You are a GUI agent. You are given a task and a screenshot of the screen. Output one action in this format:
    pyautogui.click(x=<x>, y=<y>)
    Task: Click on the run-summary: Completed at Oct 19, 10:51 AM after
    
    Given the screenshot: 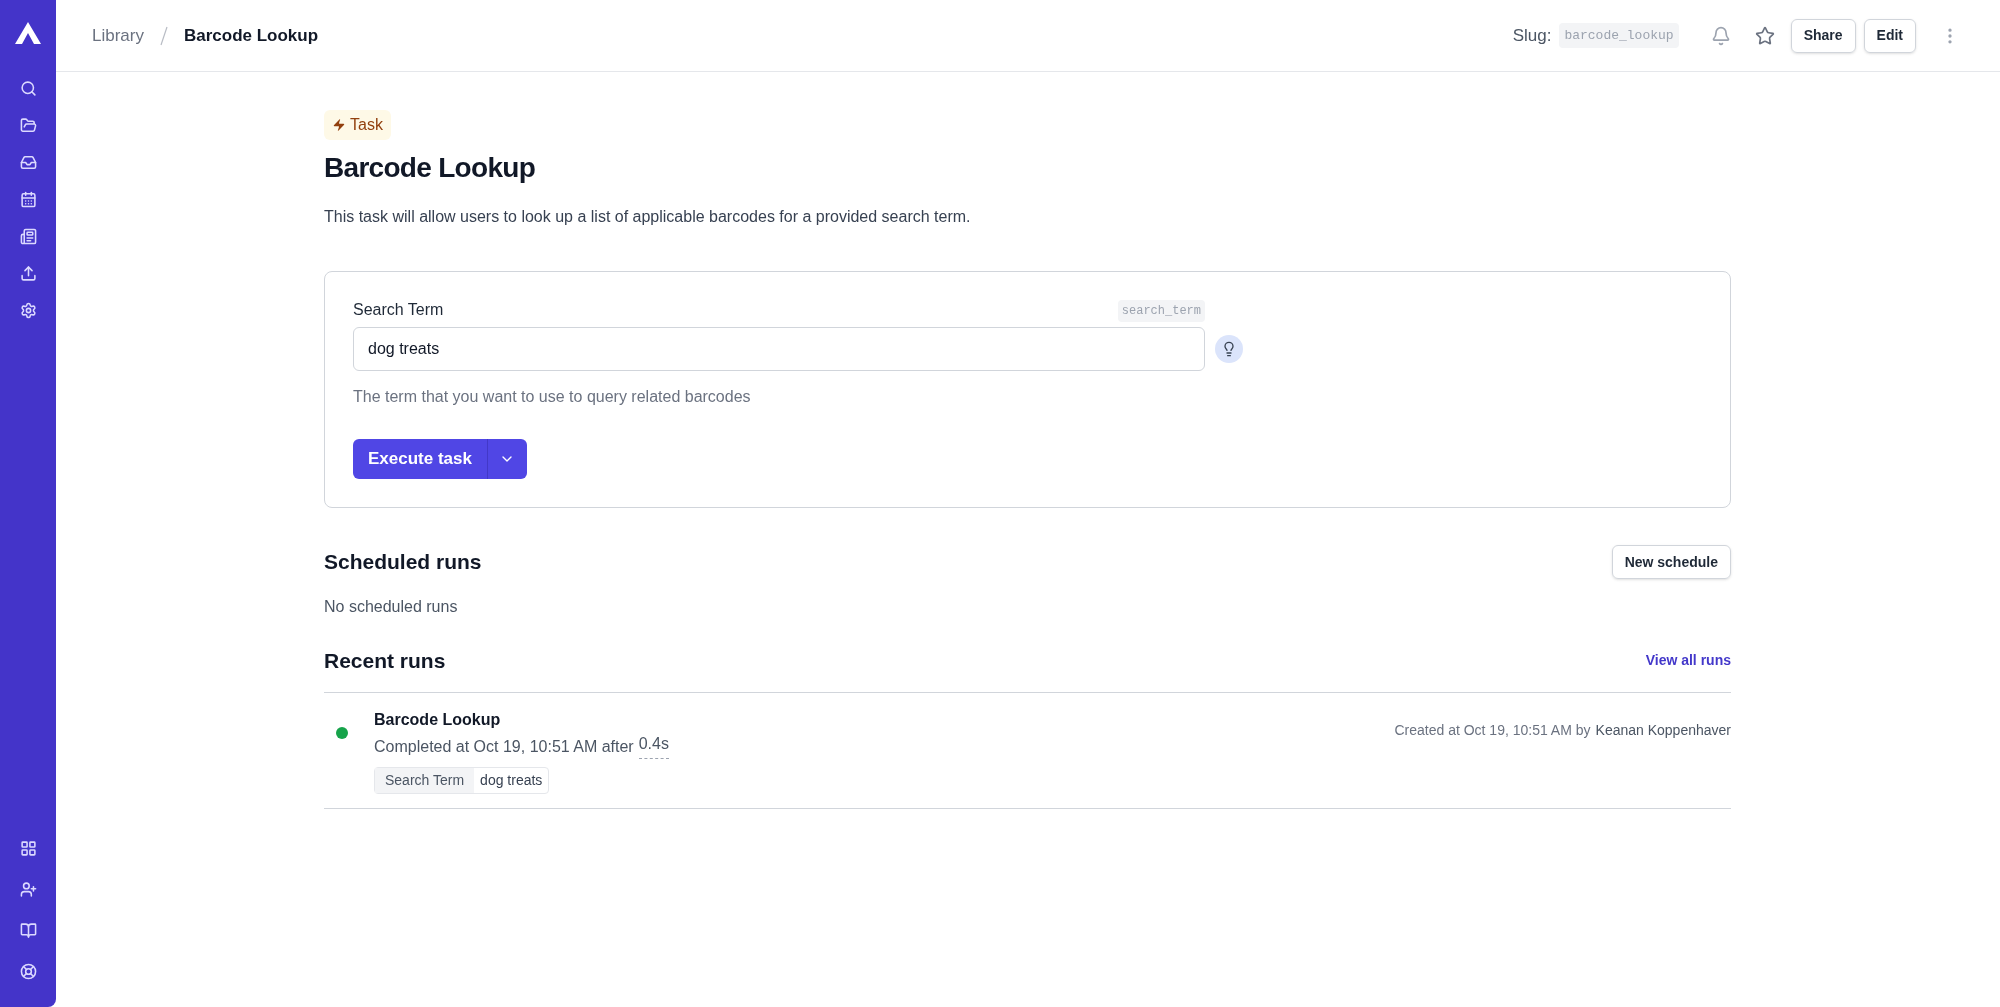 What is the action you would take?
    pyautogui.click(x=504, y=746)
    